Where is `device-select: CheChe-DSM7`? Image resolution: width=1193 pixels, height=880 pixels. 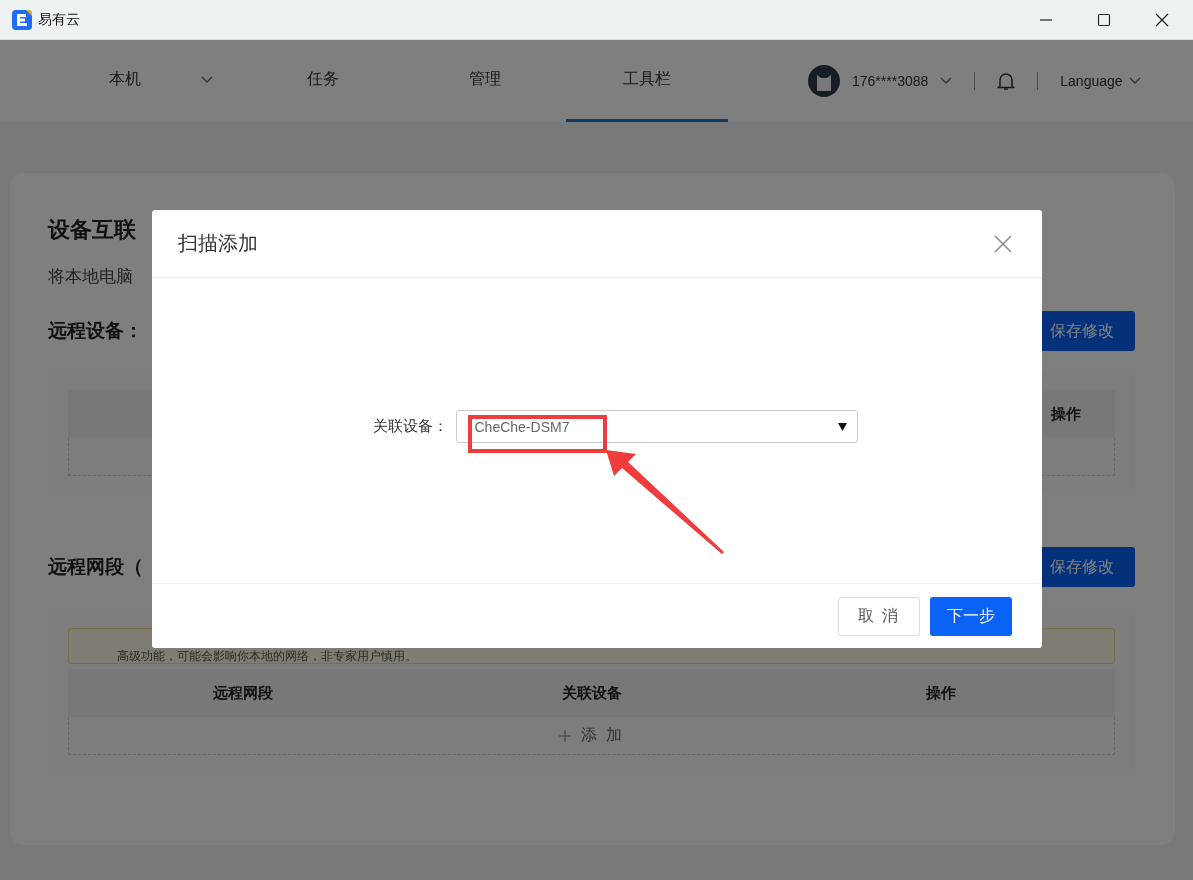
device-select: CheChe-DSM7 is located at coordinates (656, 426).